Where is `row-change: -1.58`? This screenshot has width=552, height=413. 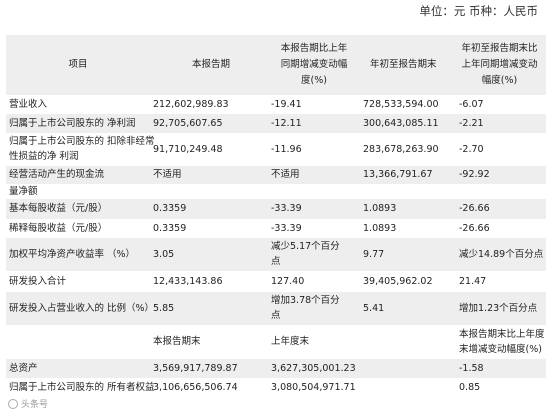 row-change: -1.58 is located at coordinates (471, 368).